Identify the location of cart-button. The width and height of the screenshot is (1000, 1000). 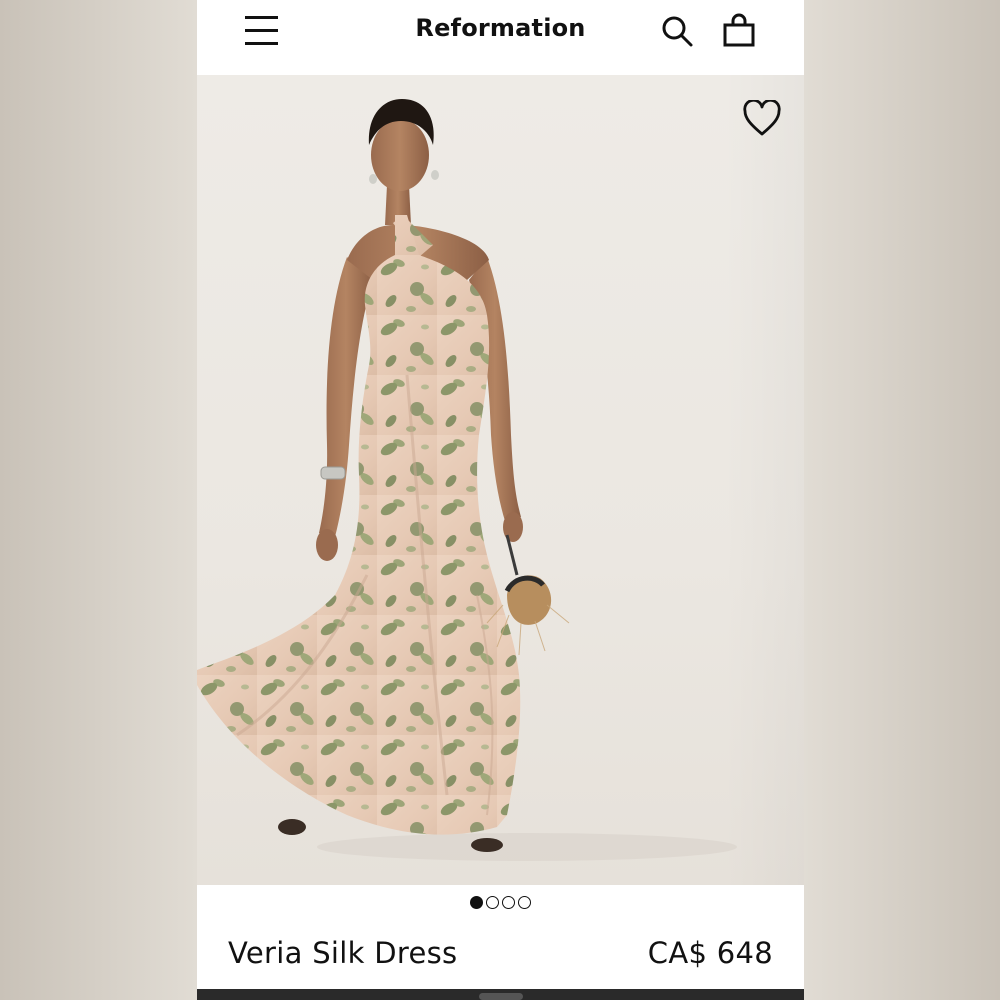
(739, 31).